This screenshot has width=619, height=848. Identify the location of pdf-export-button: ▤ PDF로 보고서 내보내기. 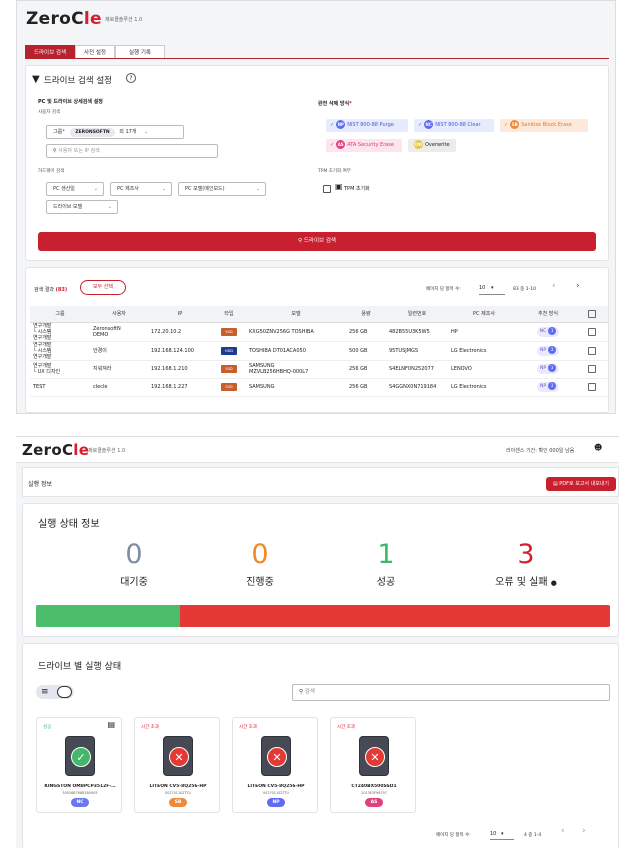
(581, 484).